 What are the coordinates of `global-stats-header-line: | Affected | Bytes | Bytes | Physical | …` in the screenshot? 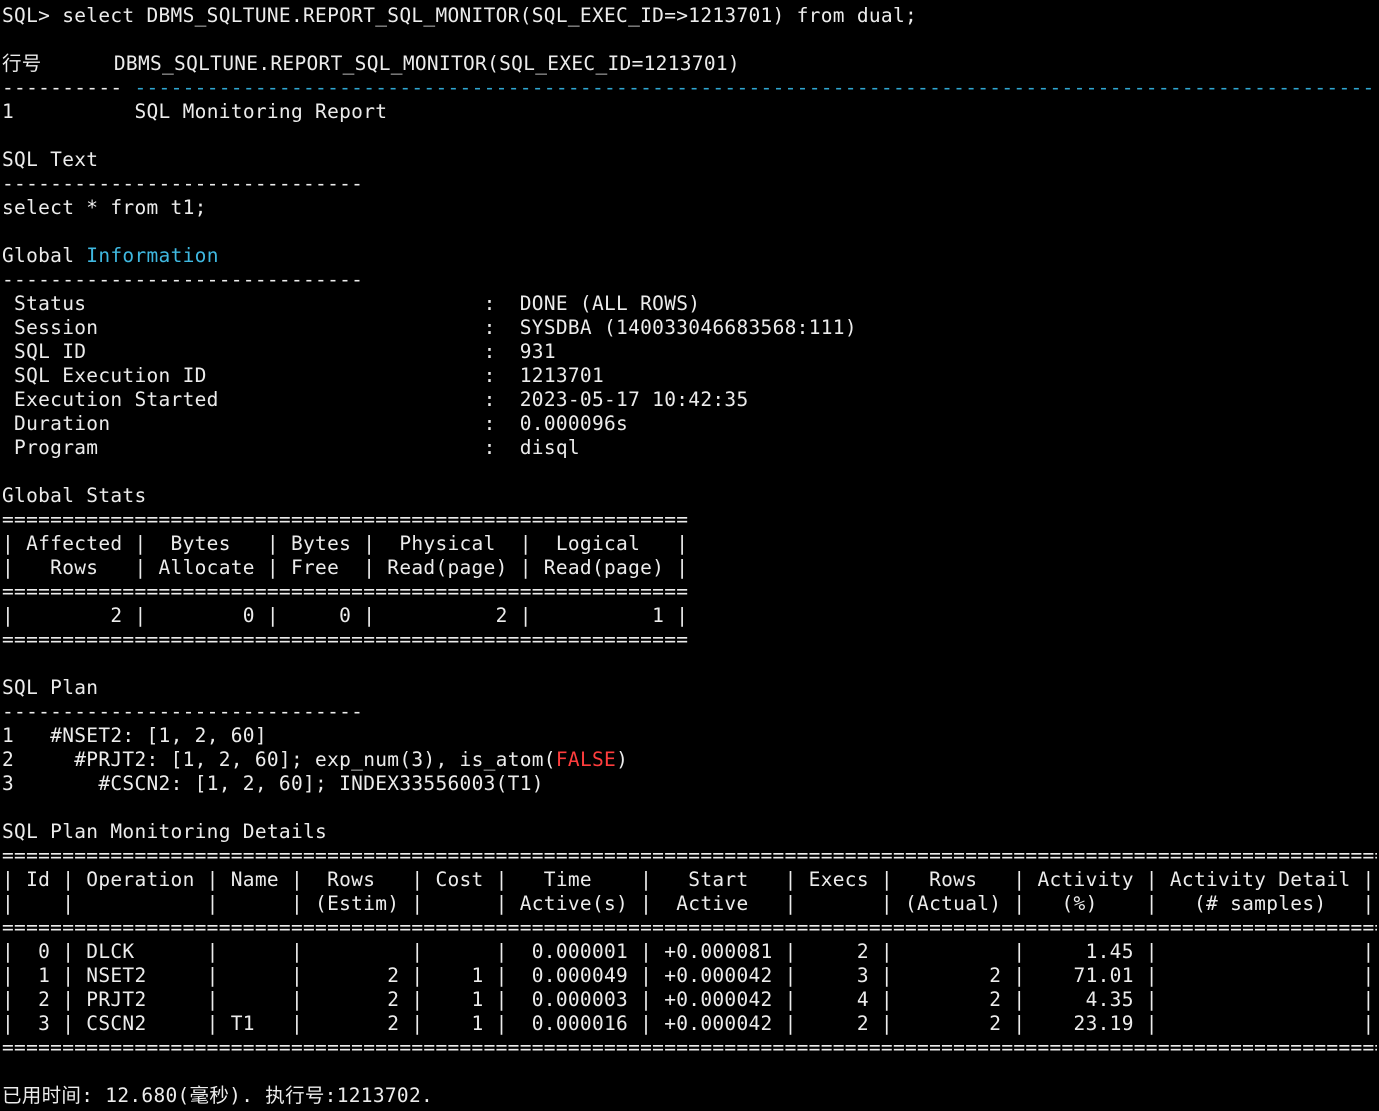 It's located at (345, 543).